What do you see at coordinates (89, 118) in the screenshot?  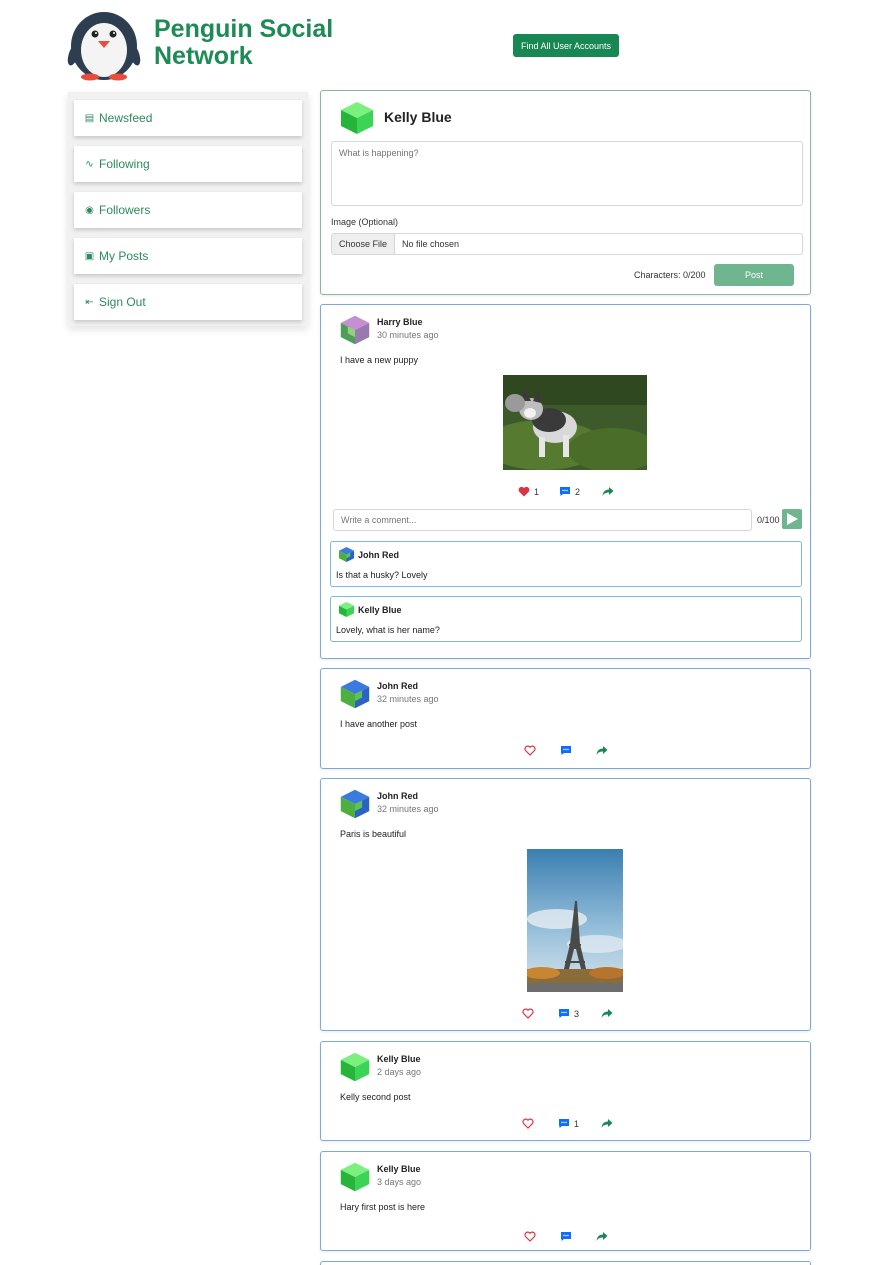 I see `newspaper-icon: ▤` at bounding box center [89, 118].